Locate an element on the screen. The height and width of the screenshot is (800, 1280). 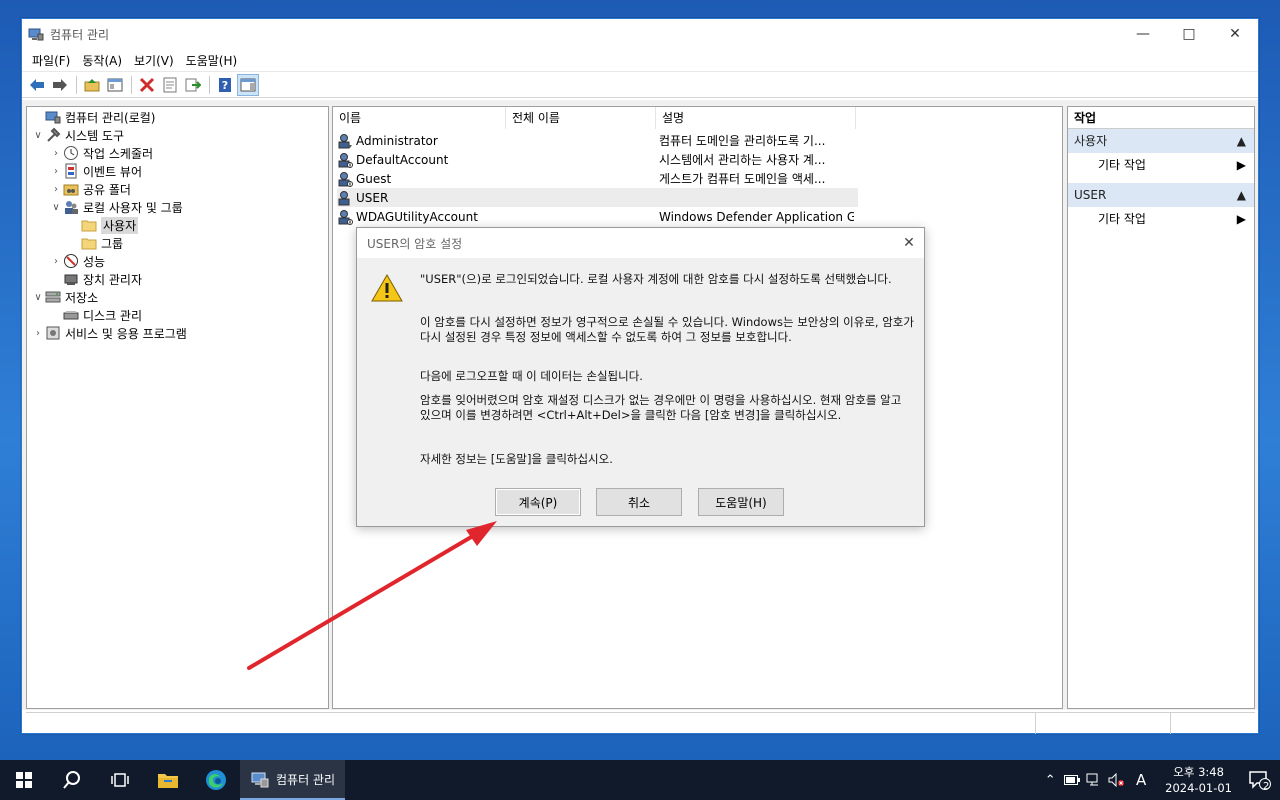
tree-item-event-viewer: › 이벤트 뷰어 is located at coordinates (95, 171).